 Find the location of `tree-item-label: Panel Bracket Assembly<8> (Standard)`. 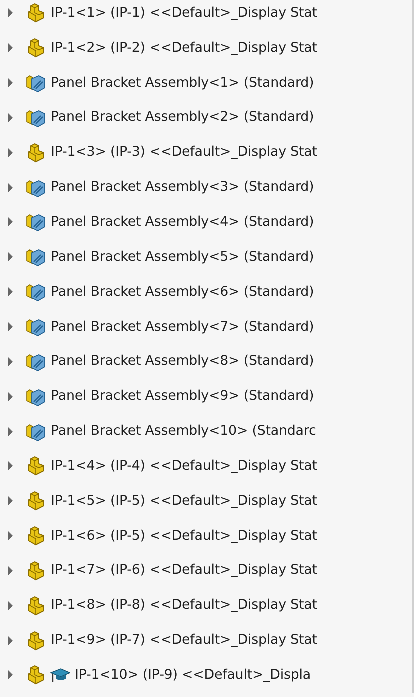

tree-item-label: Panel Bracket Assembly<8> (Standard) is located at coordinates (182, 362).